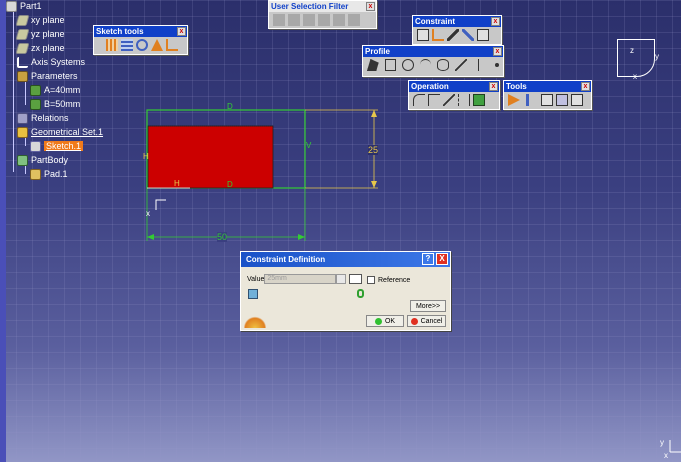 This screenshot has width=681, height=462. I want to click on more-button: More>>, so click(428, 306).